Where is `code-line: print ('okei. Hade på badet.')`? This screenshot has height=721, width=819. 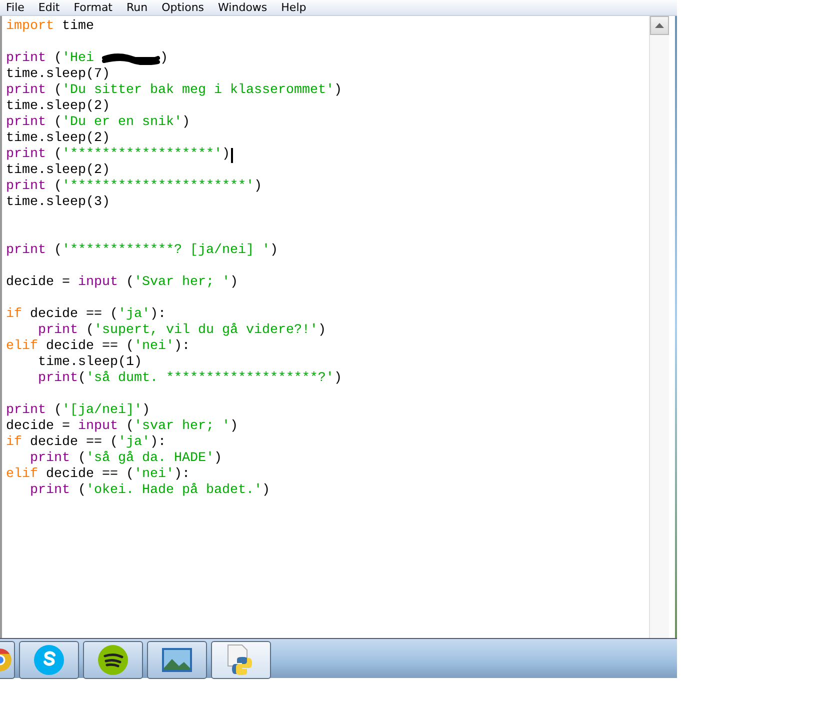 code-line: print ('okei. Hade på badet.') is located at coordinates (149, 491).